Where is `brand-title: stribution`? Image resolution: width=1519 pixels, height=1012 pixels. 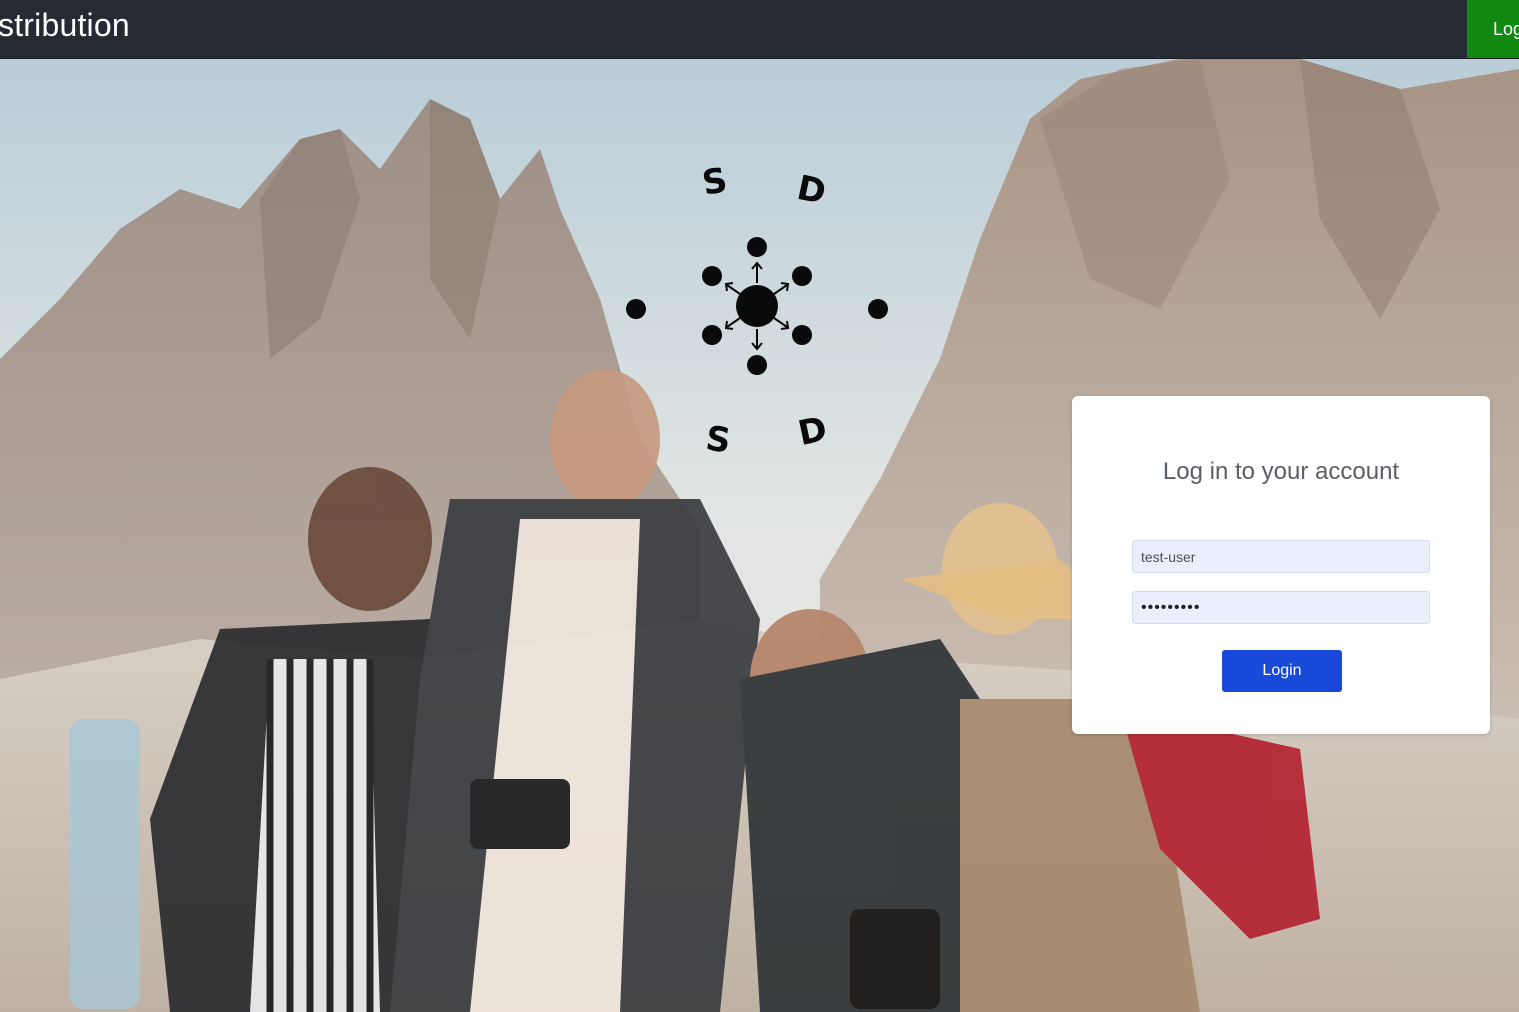
brand-title: stribution is located at coordinates (65, 25).